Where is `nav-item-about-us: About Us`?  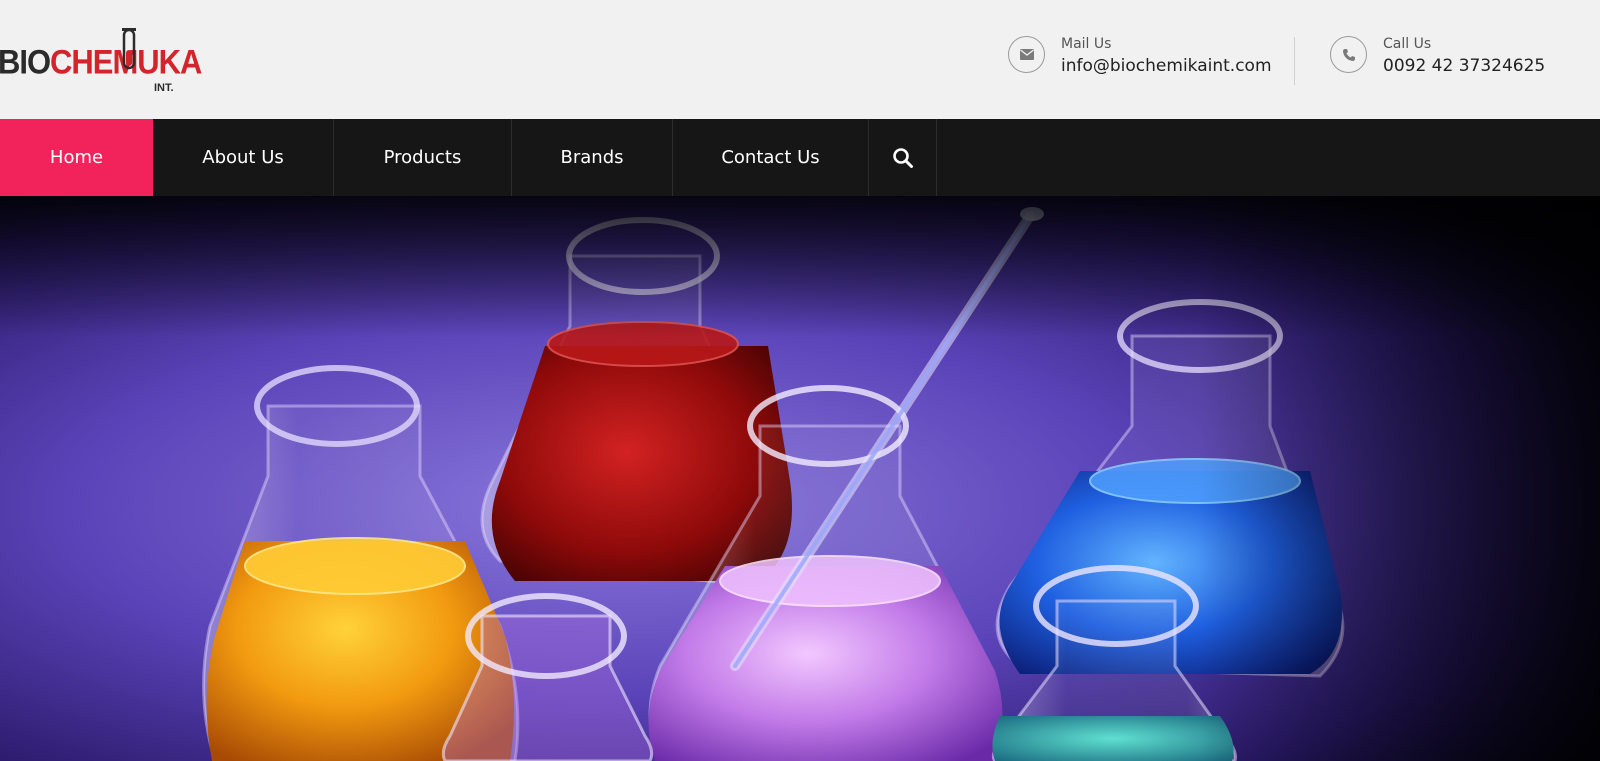
nav-item-about-us: About Us is located at coordinates (243, 157).